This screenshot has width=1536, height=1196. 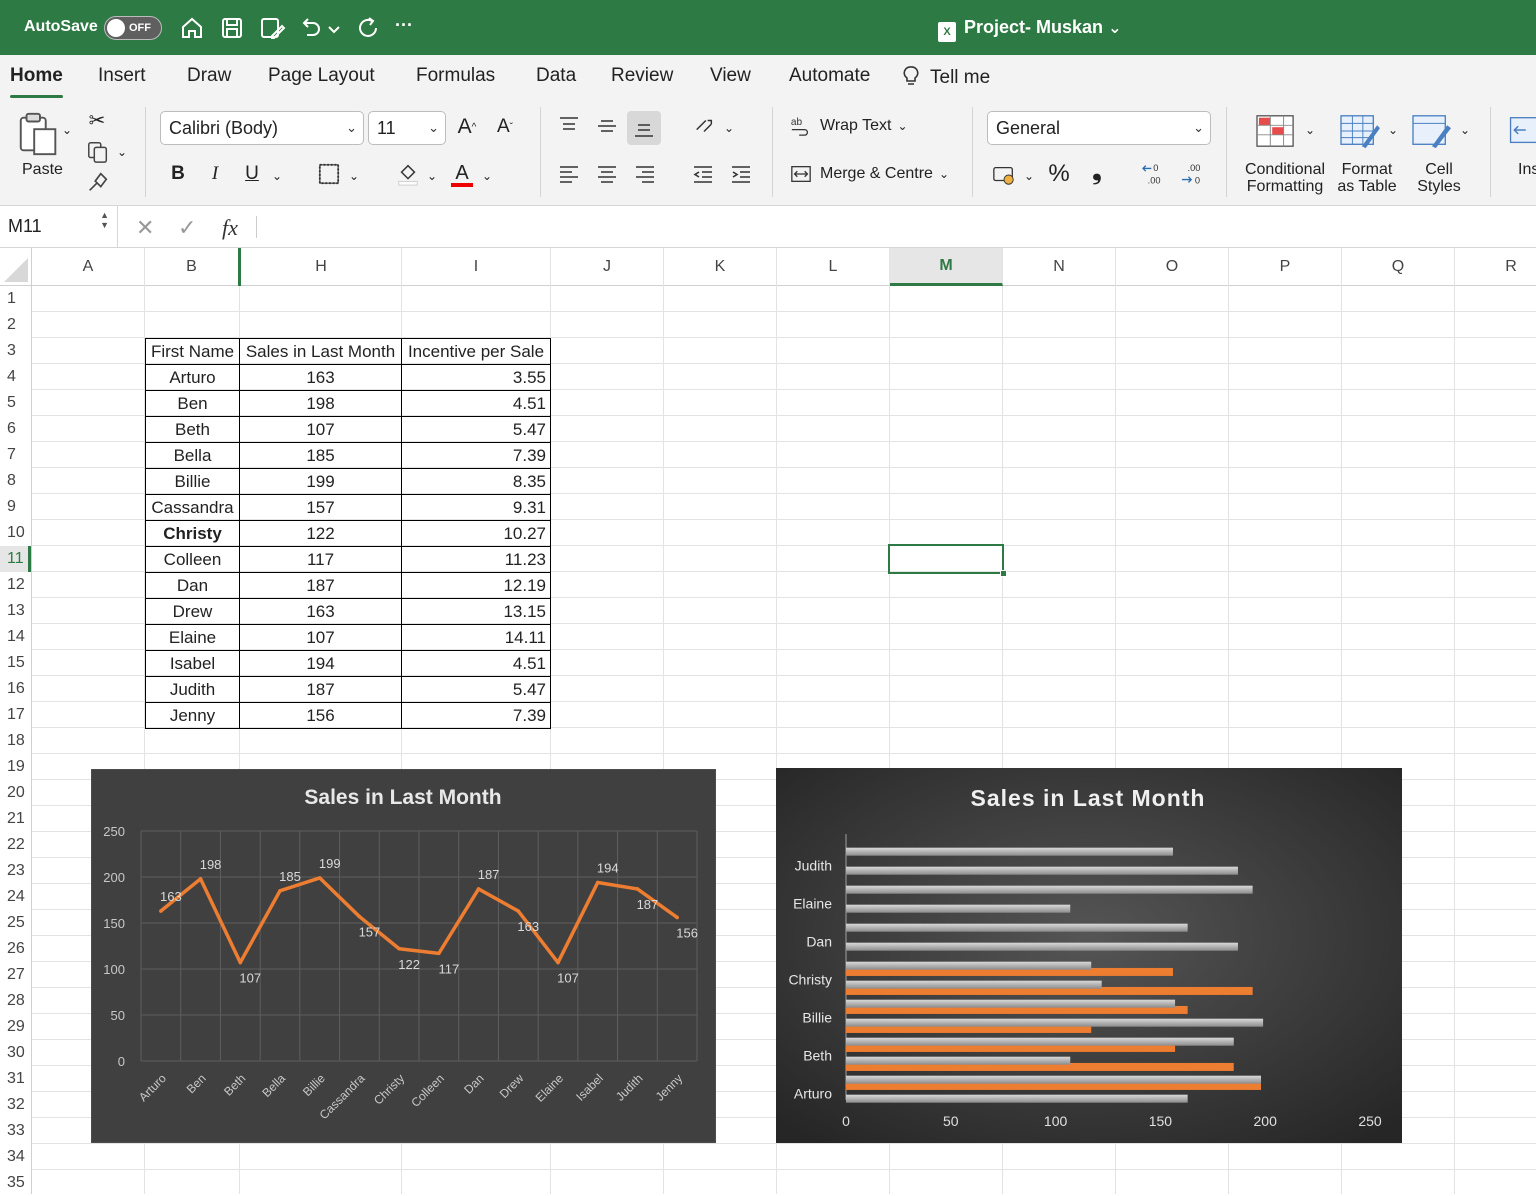 What do you see at coordinates (642, 76) in the screenshot?
I see `tab-review: Review` at bounding box center [642, 76].